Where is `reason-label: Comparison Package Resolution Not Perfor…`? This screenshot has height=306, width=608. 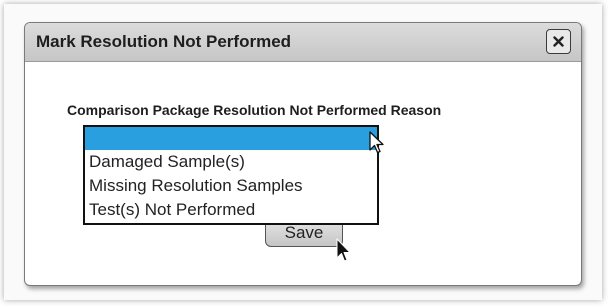
reason-label: Comparison Package Resolution Not Perfor… is located at coordinates (254, 110).